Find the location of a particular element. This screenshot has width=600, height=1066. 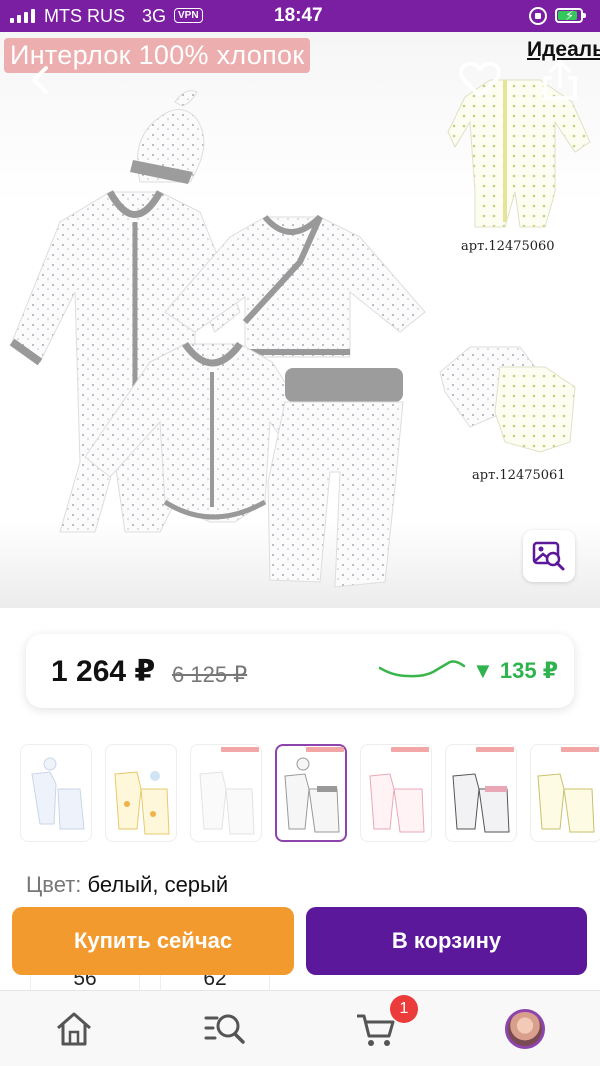

network-type: 3G is located at coordinates (154, 16).